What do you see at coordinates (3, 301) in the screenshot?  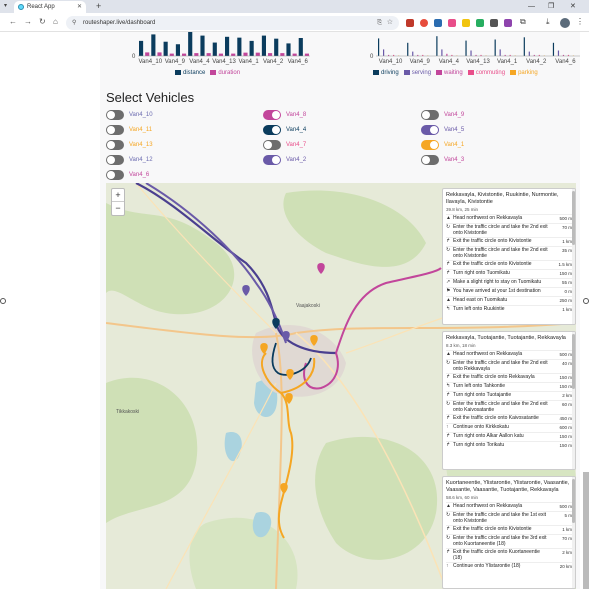 I see `resize-handle-left` at bounding box center [3, 301].